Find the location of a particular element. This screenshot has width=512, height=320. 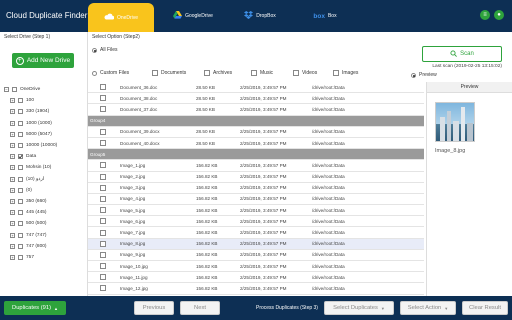

tree-item: +747 (800) is located at coordinates (45, 246).